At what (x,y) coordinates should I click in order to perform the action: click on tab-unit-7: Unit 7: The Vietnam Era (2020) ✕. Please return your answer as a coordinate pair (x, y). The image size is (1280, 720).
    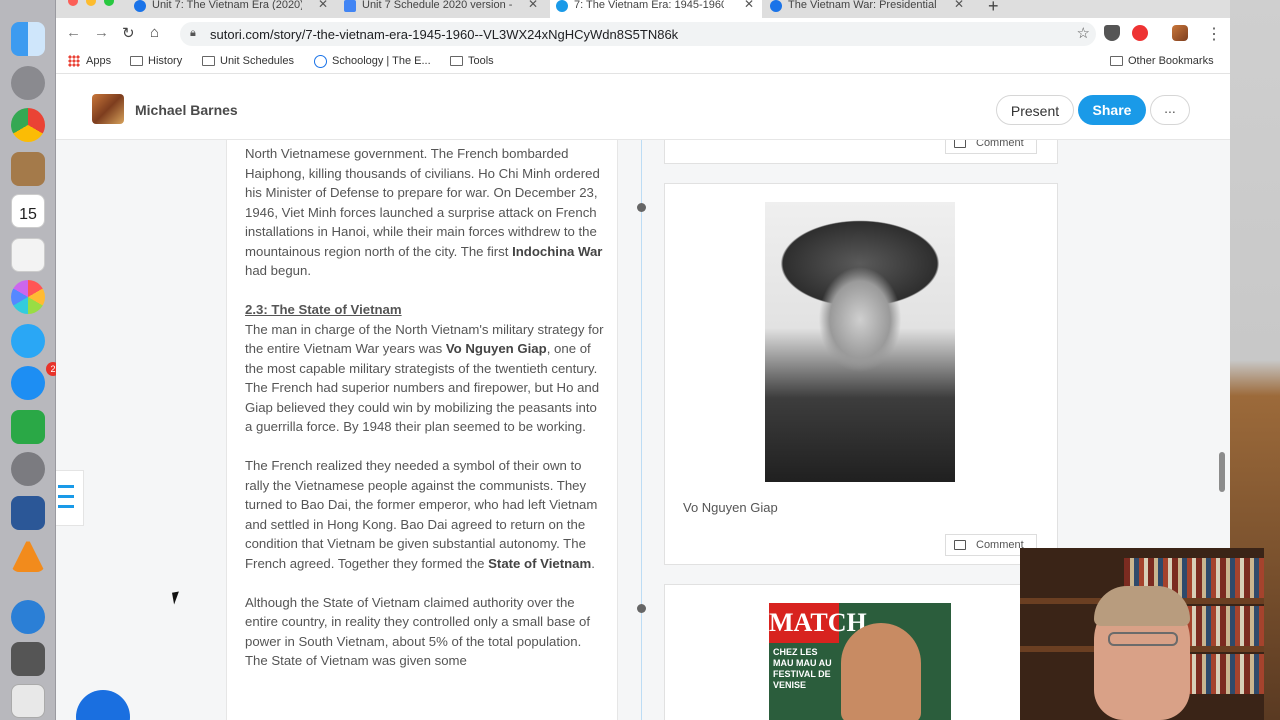
    Looking at the image, I should click on (232, 9).